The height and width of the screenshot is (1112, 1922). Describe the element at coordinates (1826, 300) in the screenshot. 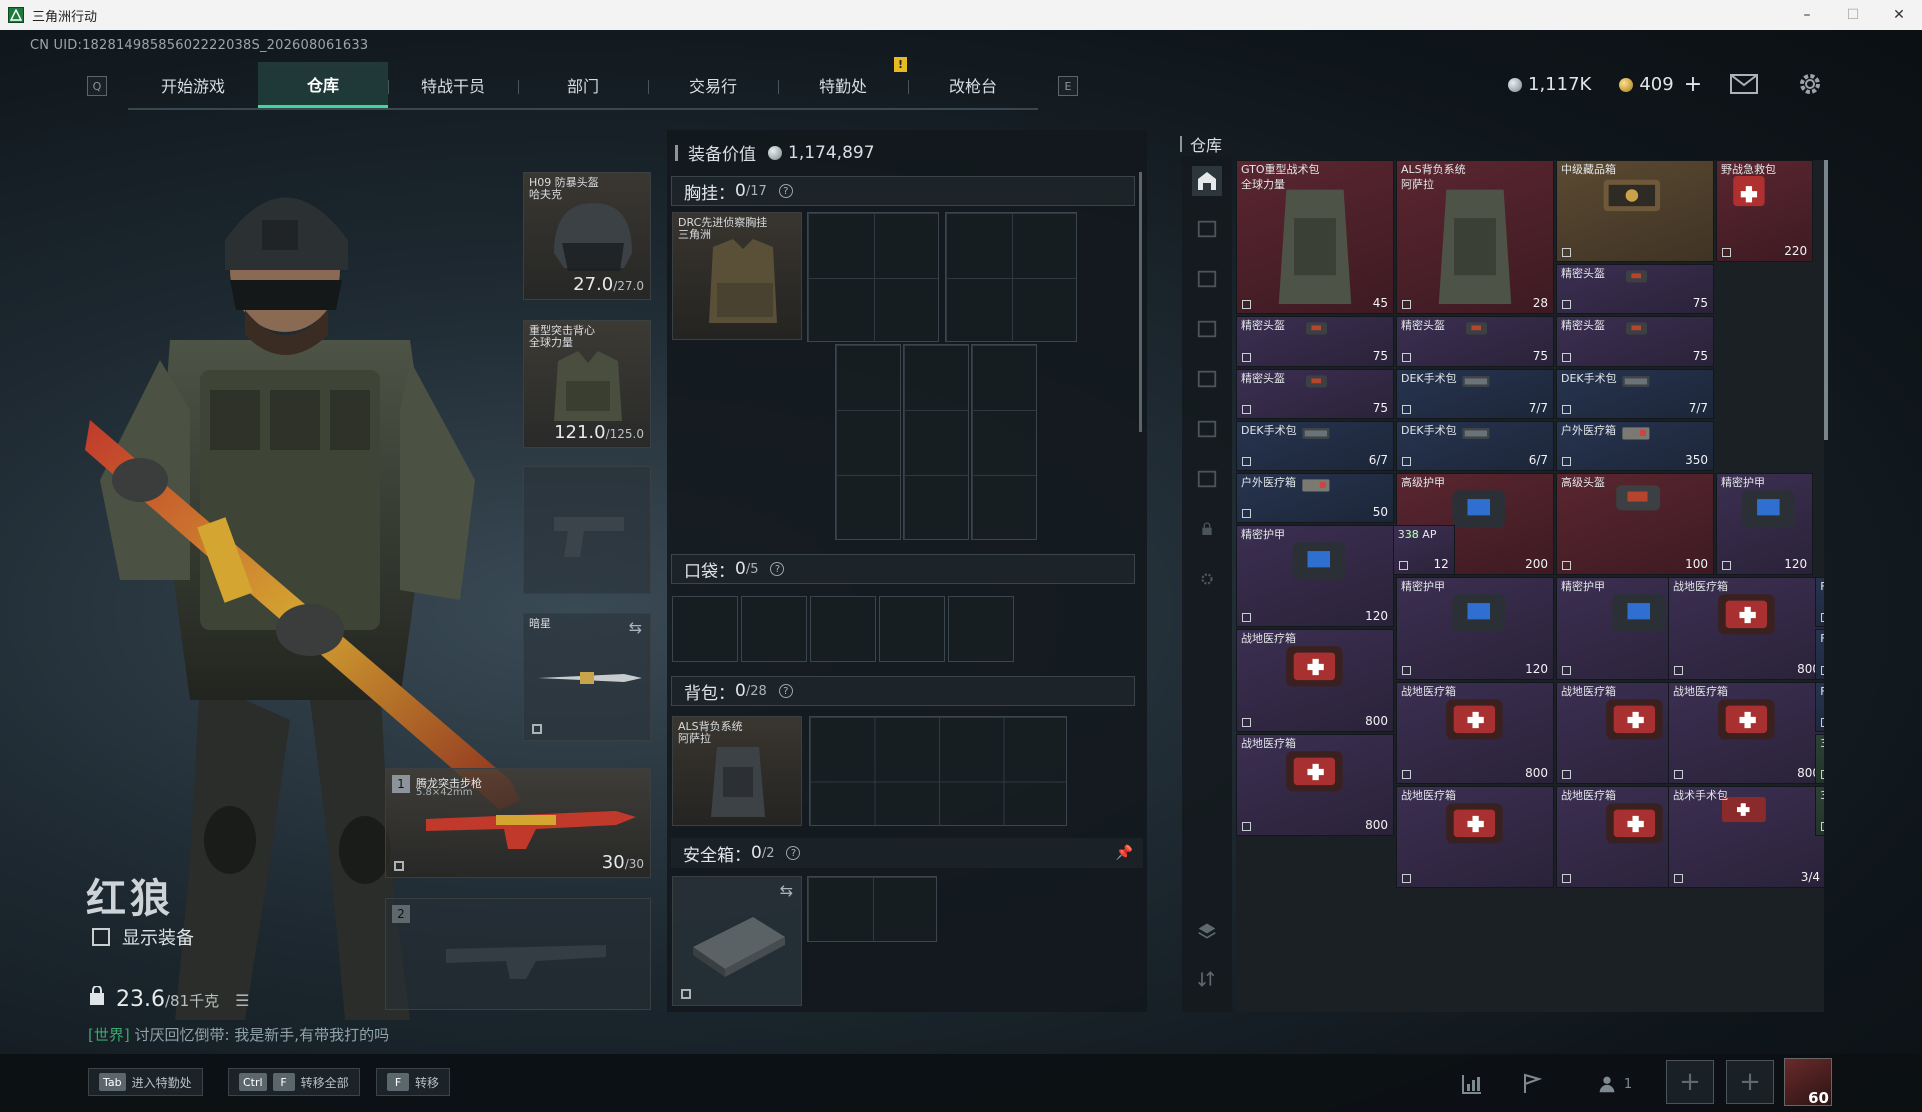

I see `warehouse-scrollbar` at that location.